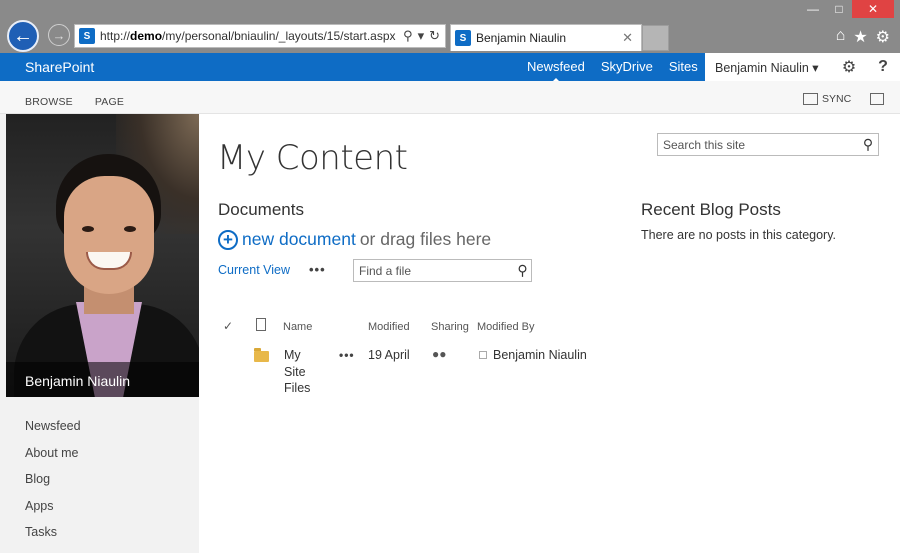 This screenshot has width=900, height=553. I want to click on browser-tab: S Benjamin Niaulin ✕, so click(546, 37).